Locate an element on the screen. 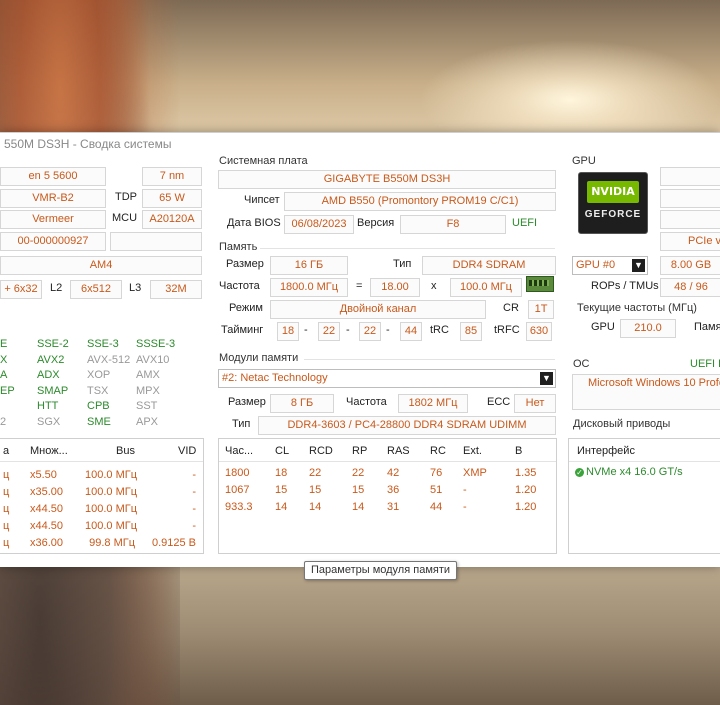  nvidia-logo-text: NVIDIA is located at coordinates (613, 192).